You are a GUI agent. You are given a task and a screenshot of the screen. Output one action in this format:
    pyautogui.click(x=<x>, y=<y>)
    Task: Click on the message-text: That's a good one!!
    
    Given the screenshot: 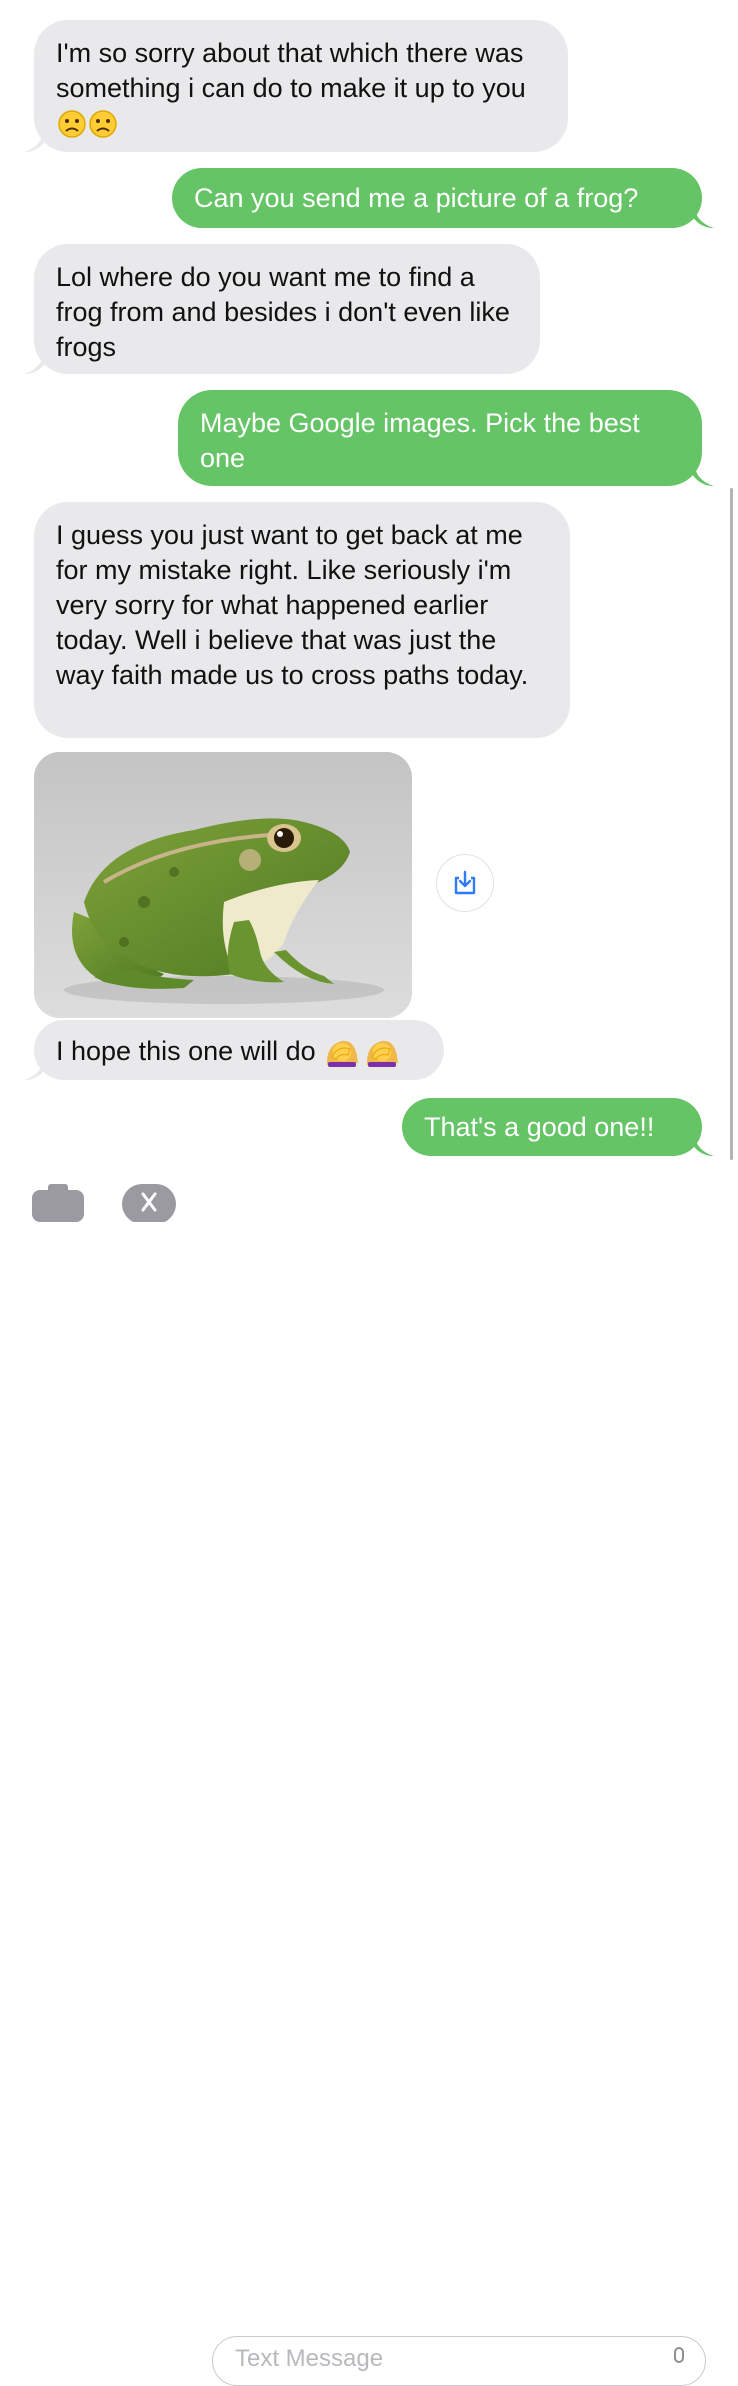 What is the action you would take?
    pyautogui.click(x=539, y=1127)
    